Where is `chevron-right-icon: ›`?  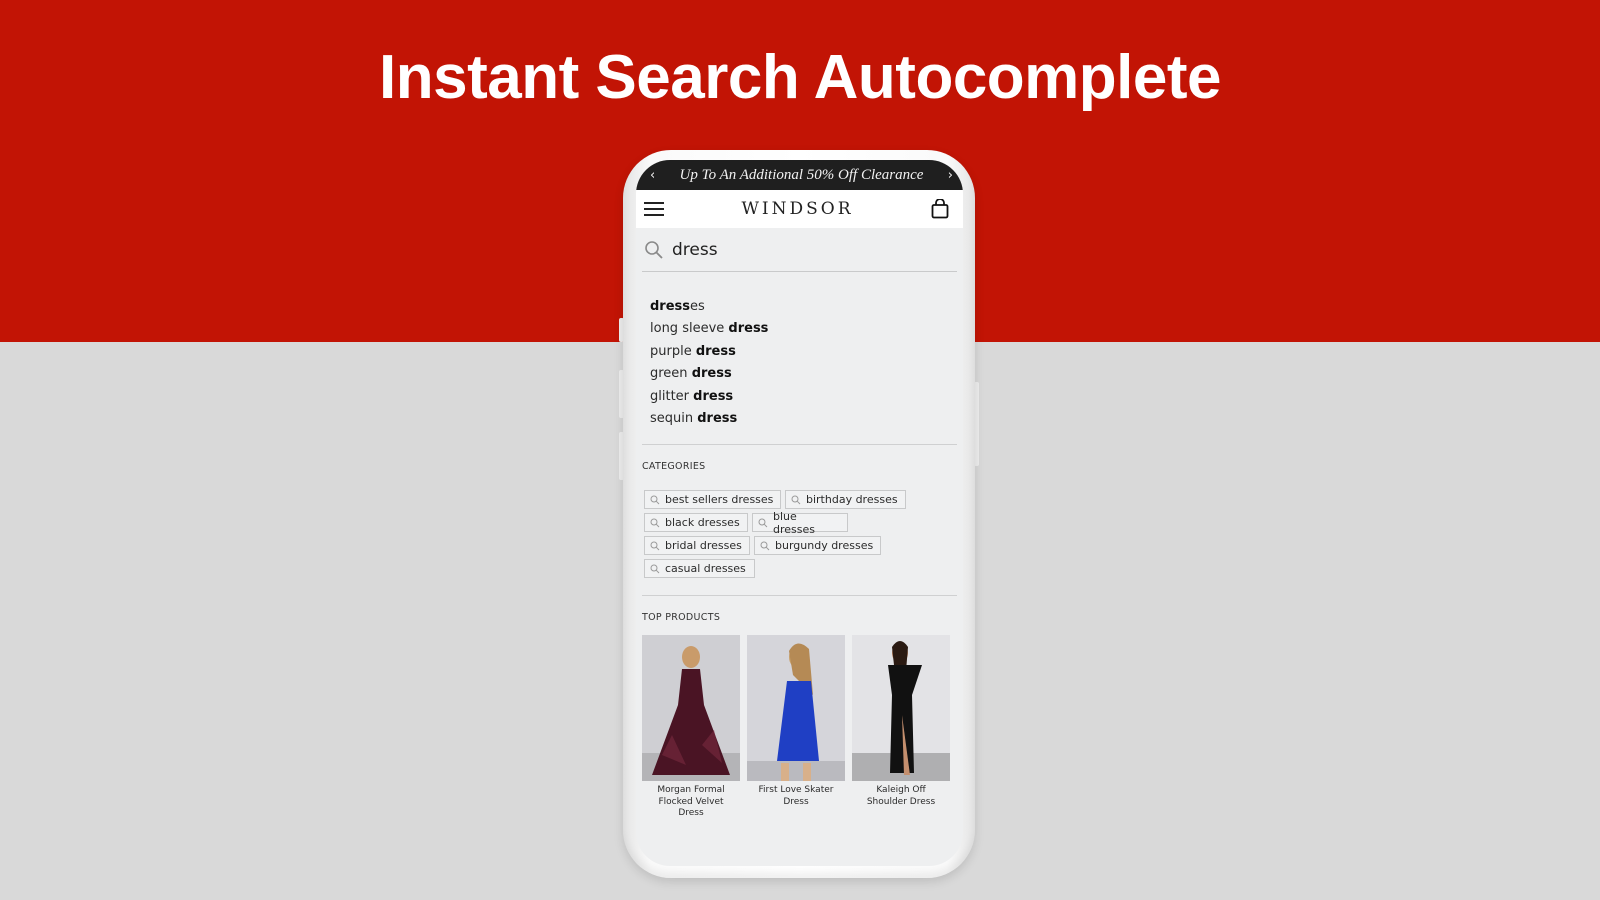 chevron-right-icon: › is located at coordinates (950, 175).